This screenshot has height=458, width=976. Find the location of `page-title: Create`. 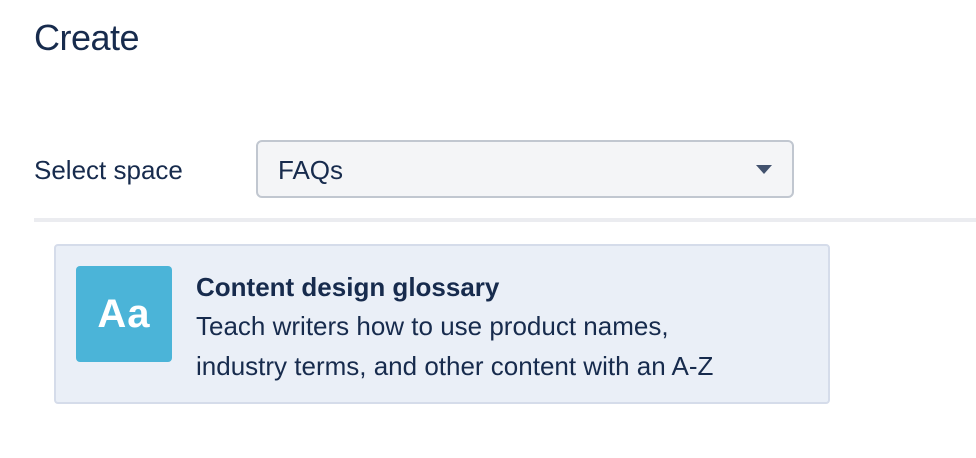

page-title: Create is located at coordinates (87, 37).